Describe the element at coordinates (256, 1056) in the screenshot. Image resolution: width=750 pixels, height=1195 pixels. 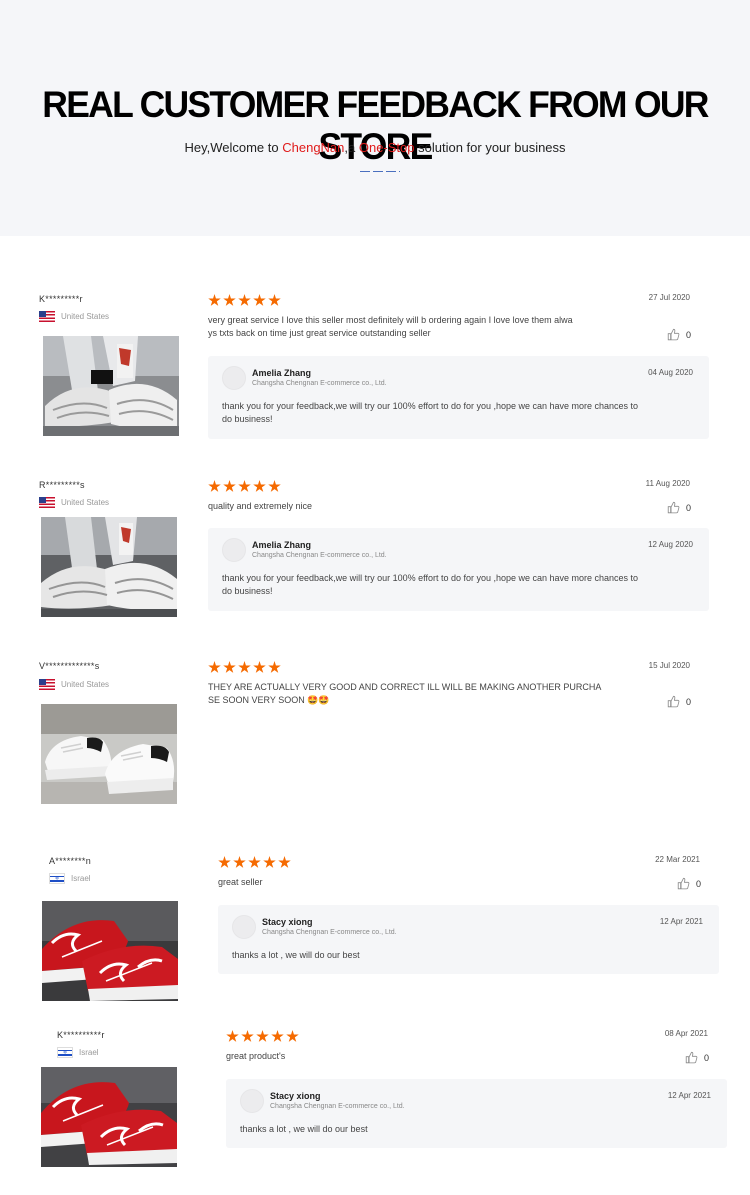
I see `review-text: great product's` at that location.